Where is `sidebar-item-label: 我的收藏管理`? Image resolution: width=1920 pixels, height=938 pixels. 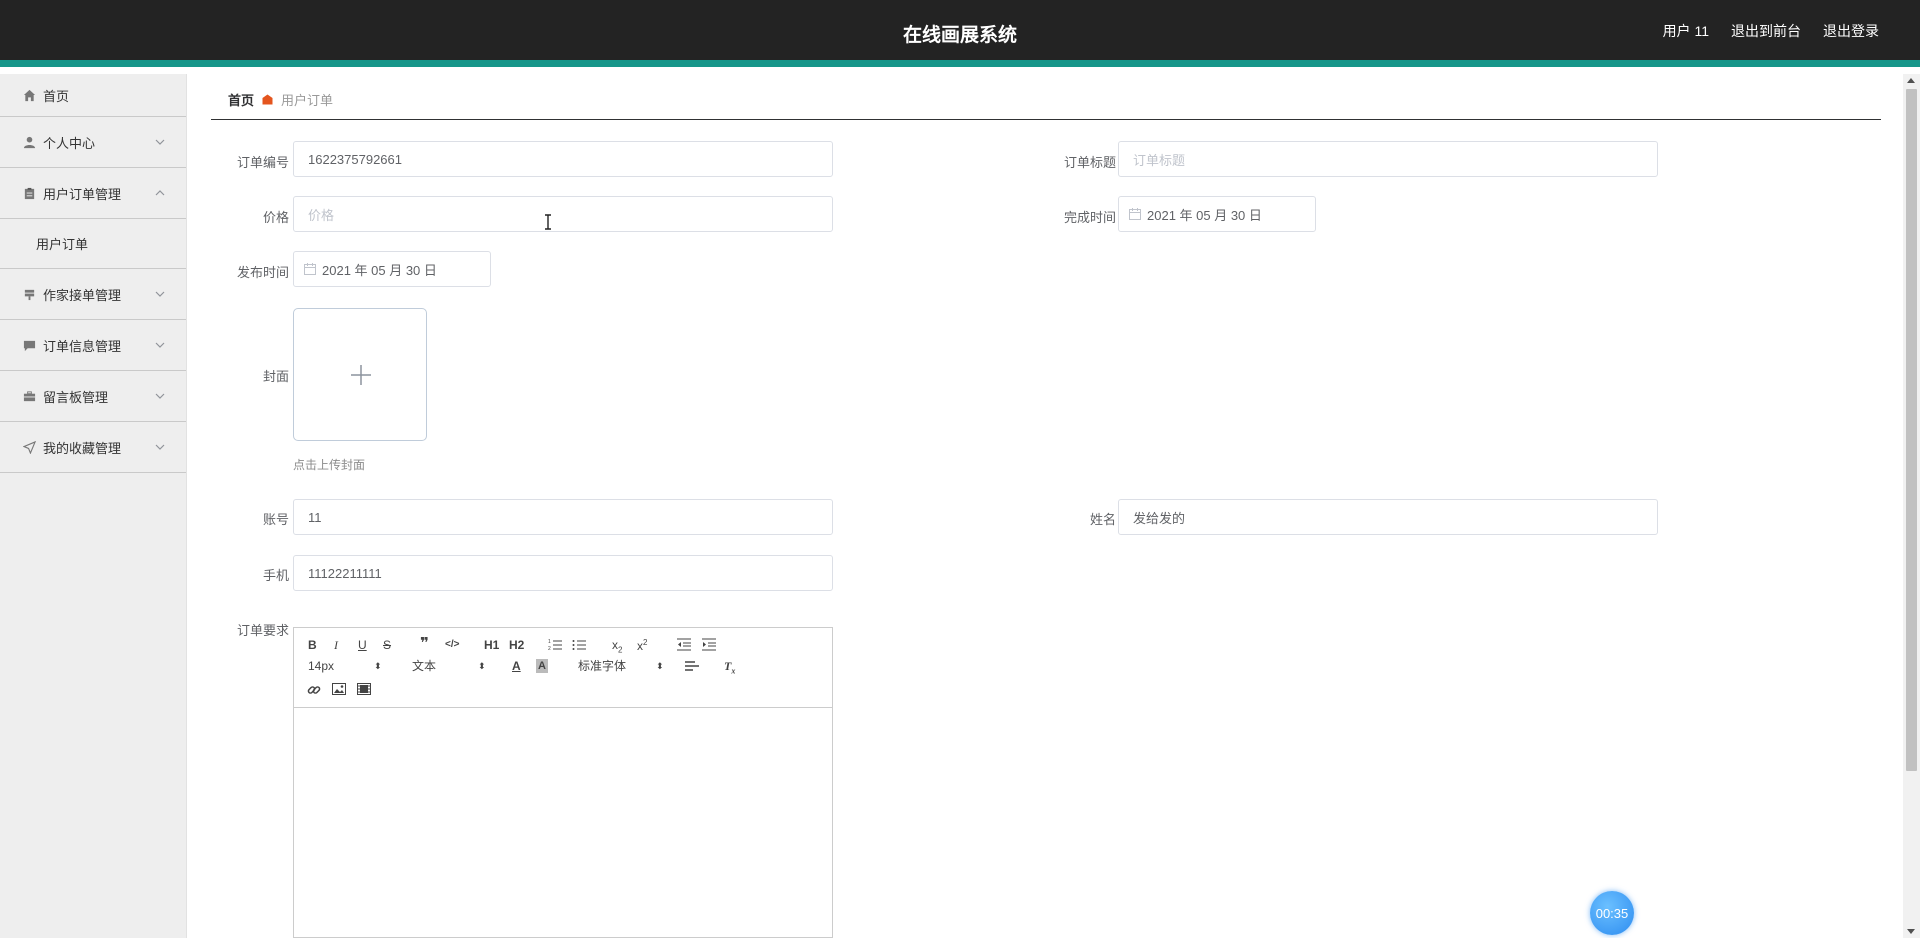
sidebar-item-label: 我的收藏管理 is located at coordinates (82, 448).